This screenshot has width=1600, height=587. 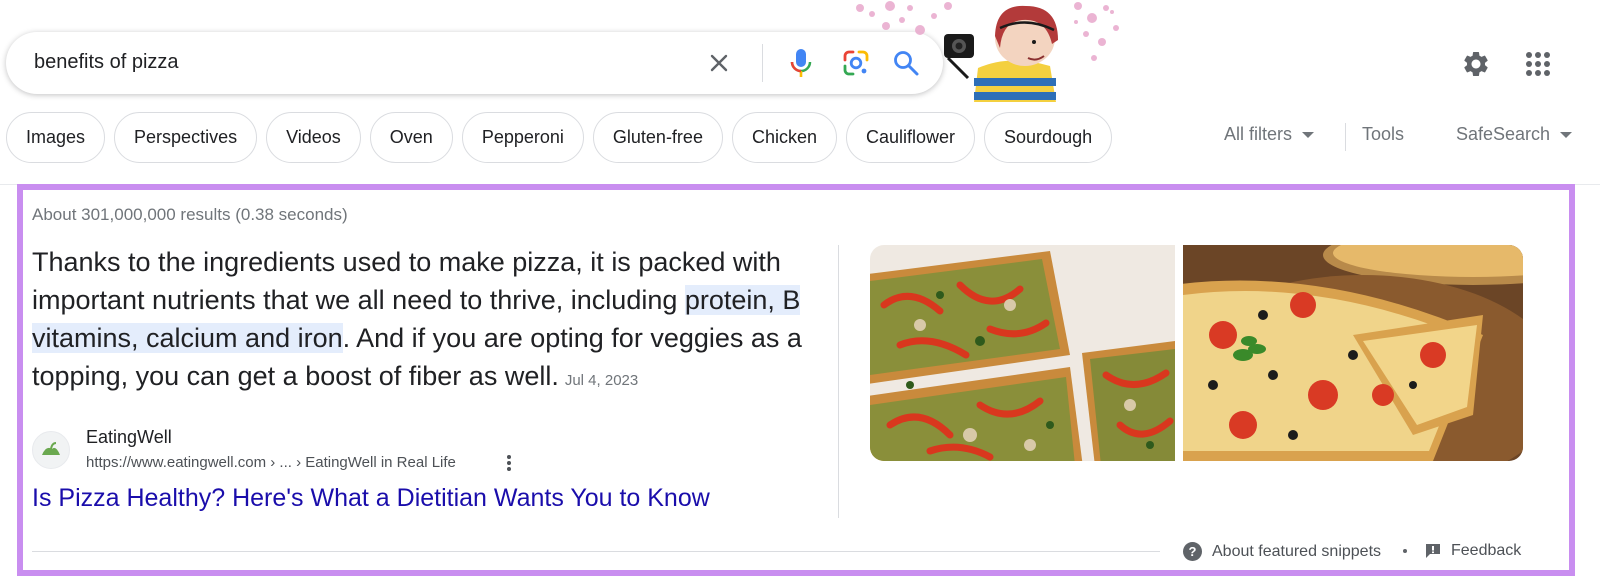 I want to click on feedback-link: Feedback, so click(x=1473, y=551).